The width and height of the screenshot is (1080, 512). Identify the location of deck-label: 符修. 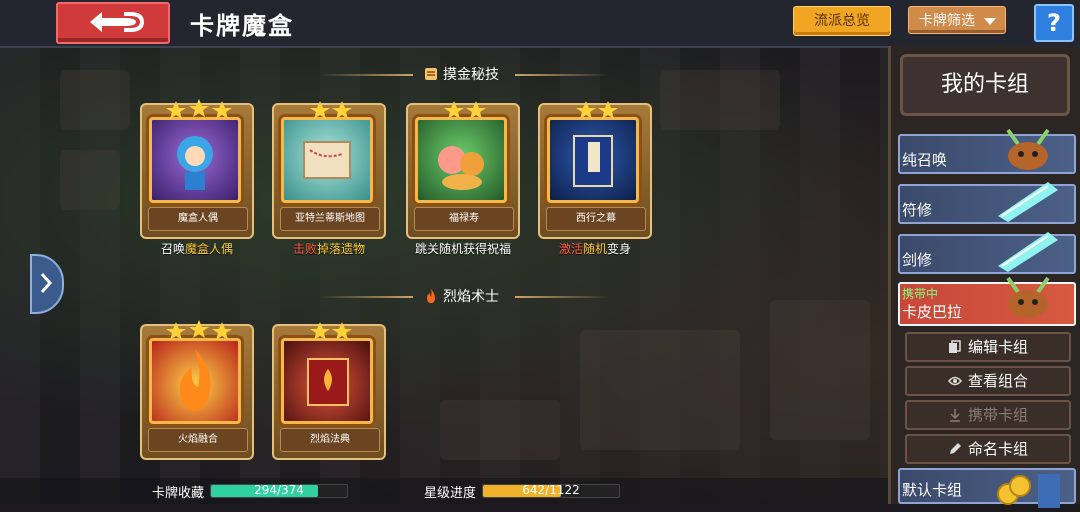
(917, 210).